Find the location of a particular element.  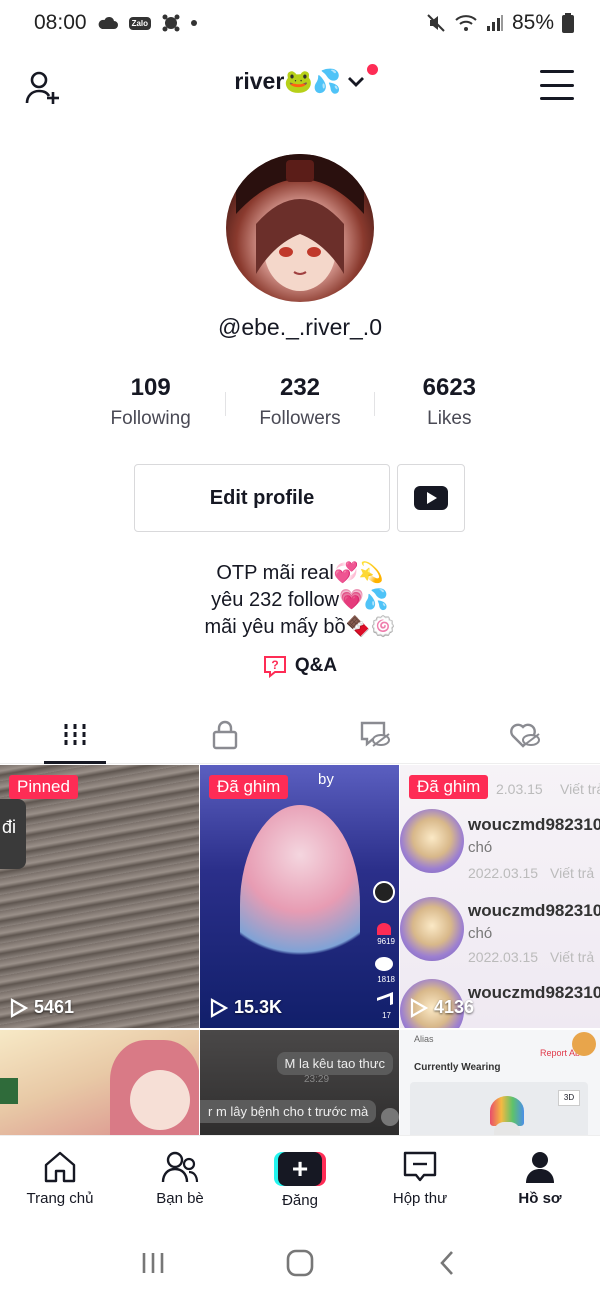

mini-share-count: 17 is located at coordinates (386, 1015).